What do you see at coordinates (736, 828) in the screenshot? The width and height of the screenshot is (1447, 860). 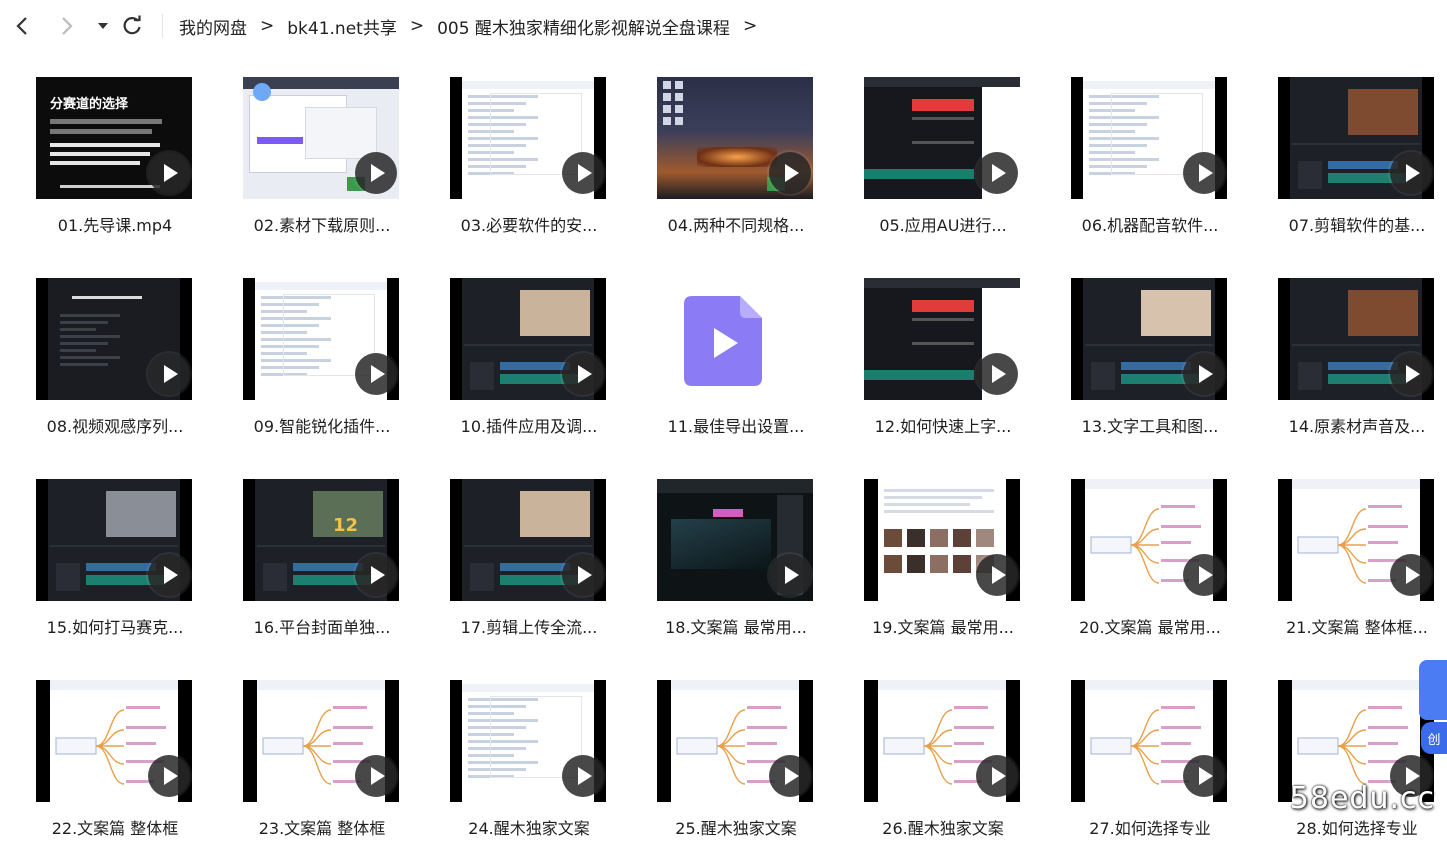 I see `file-name: 25.醒木独家文案` at bounding box center [736, 828].